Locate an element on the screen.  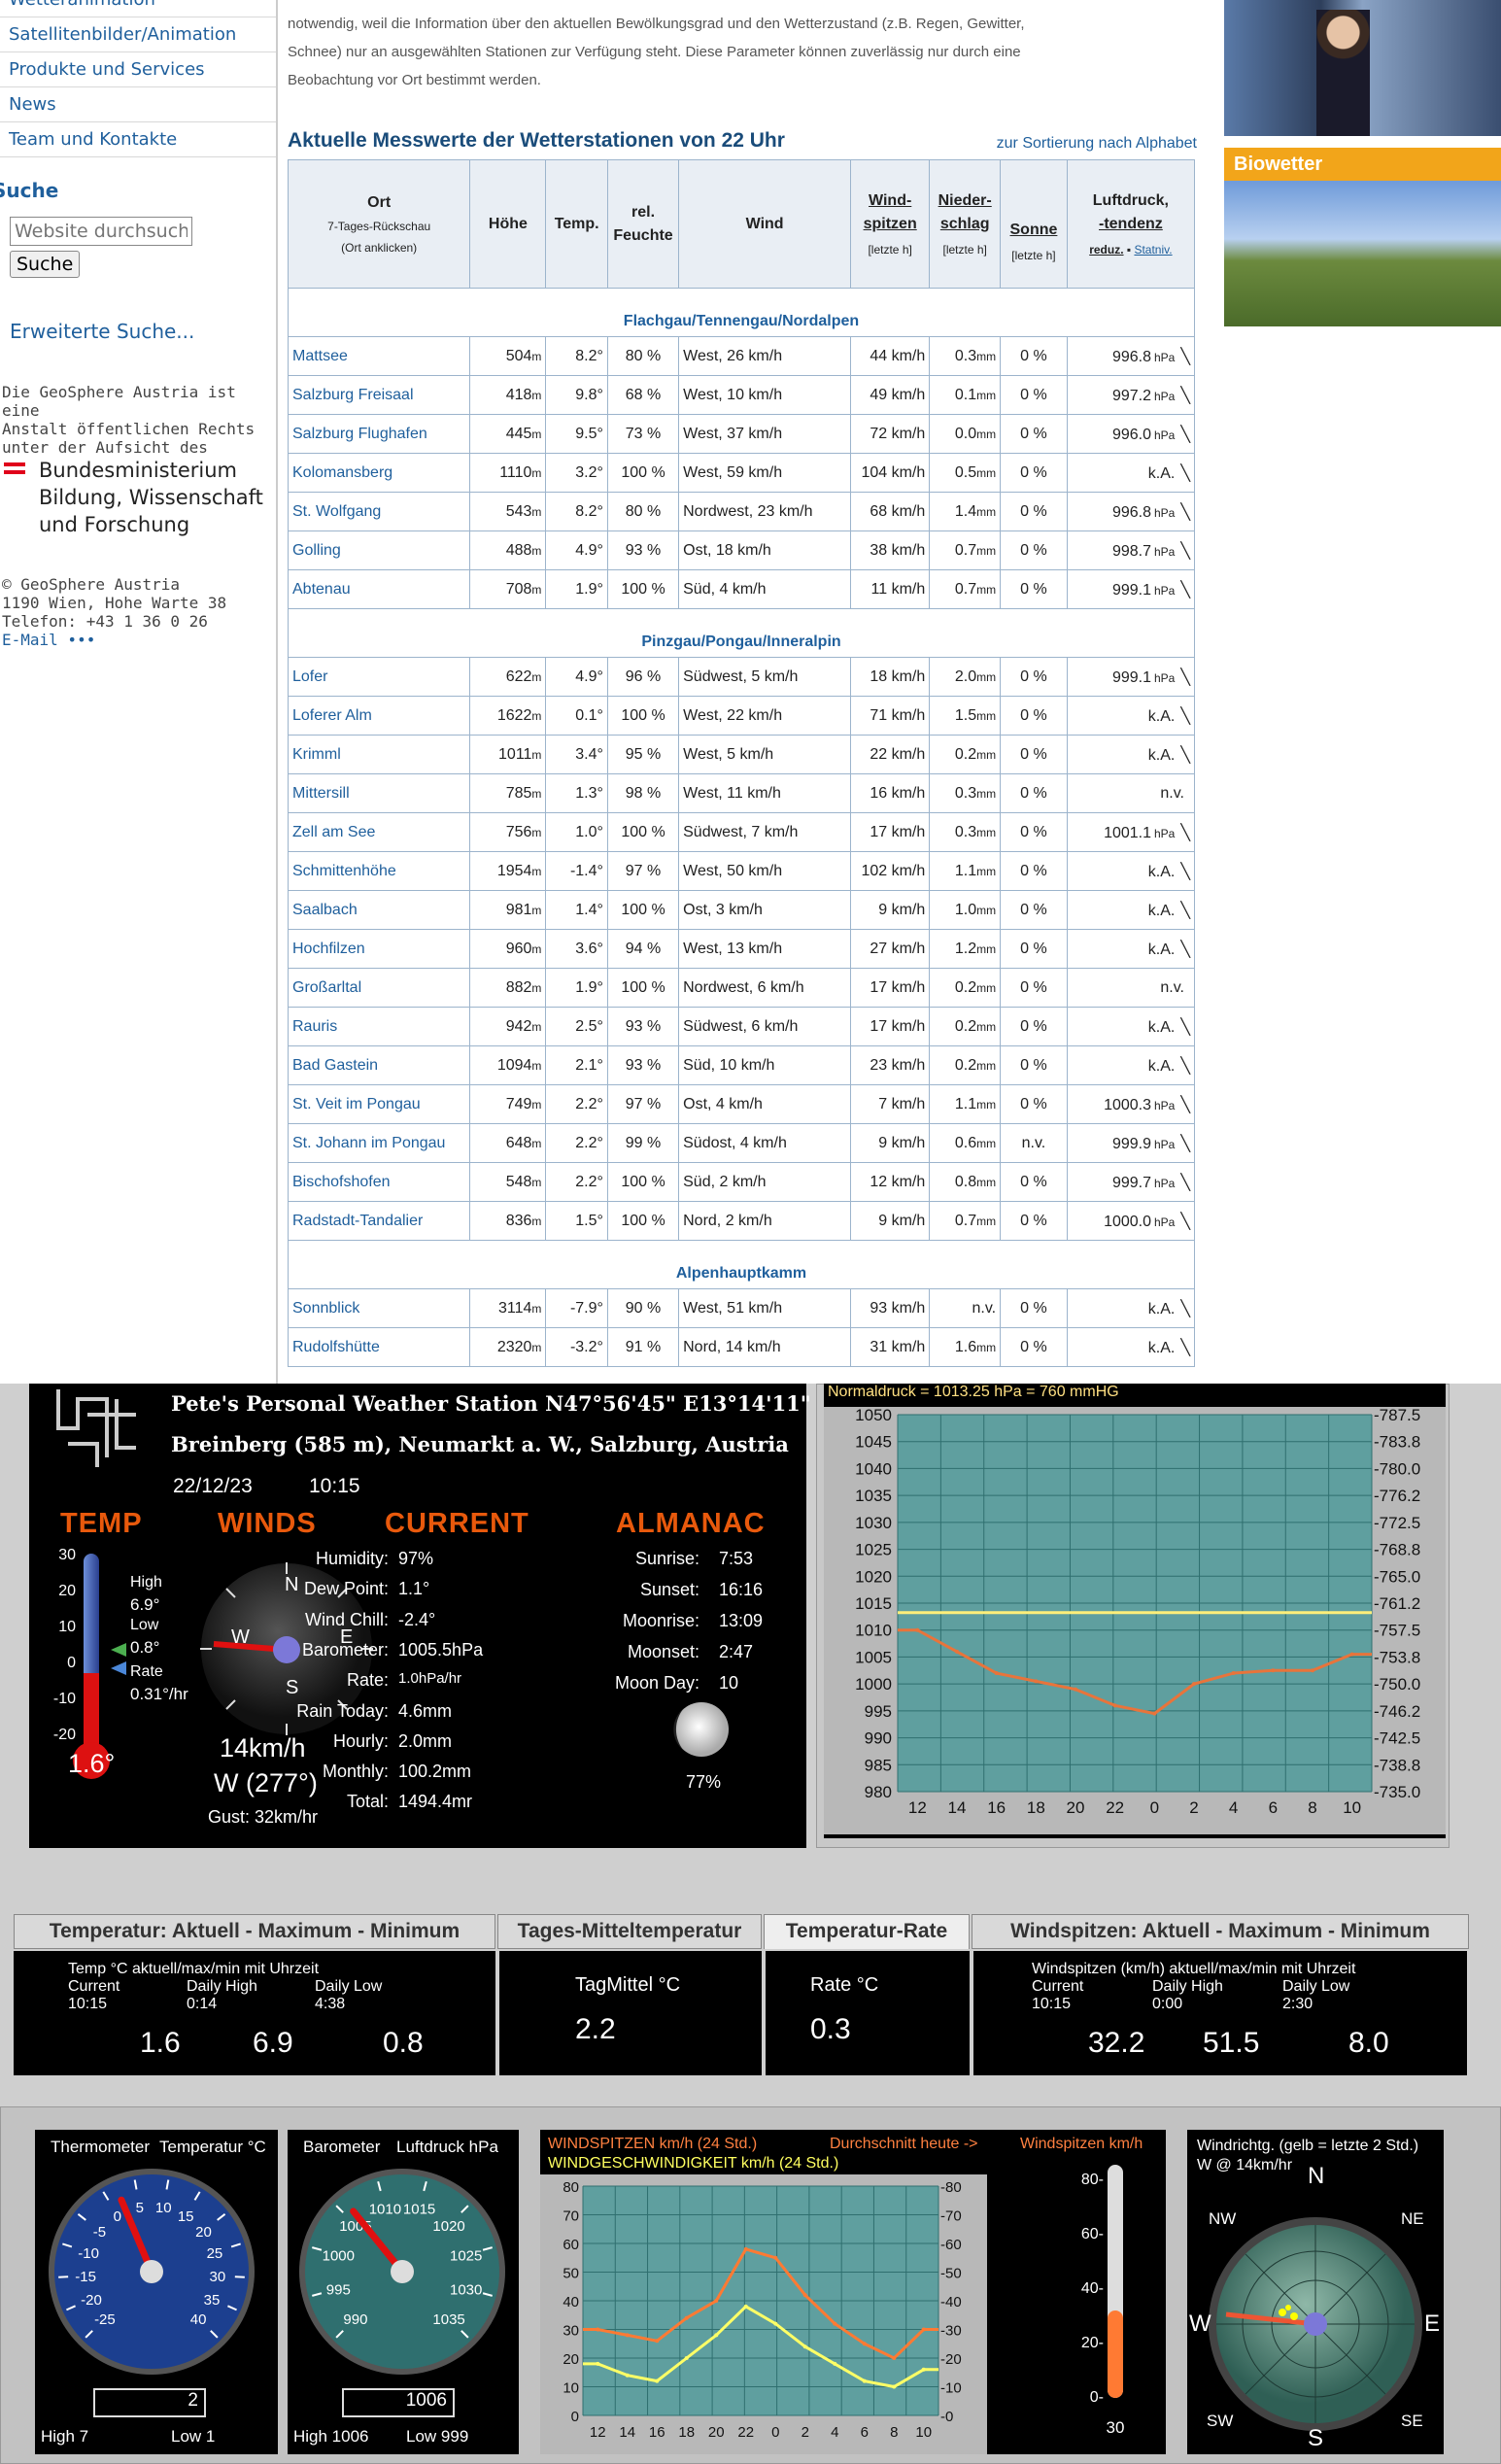
biowetter-banner: Biowetter is located at coordinates (1362, 164).